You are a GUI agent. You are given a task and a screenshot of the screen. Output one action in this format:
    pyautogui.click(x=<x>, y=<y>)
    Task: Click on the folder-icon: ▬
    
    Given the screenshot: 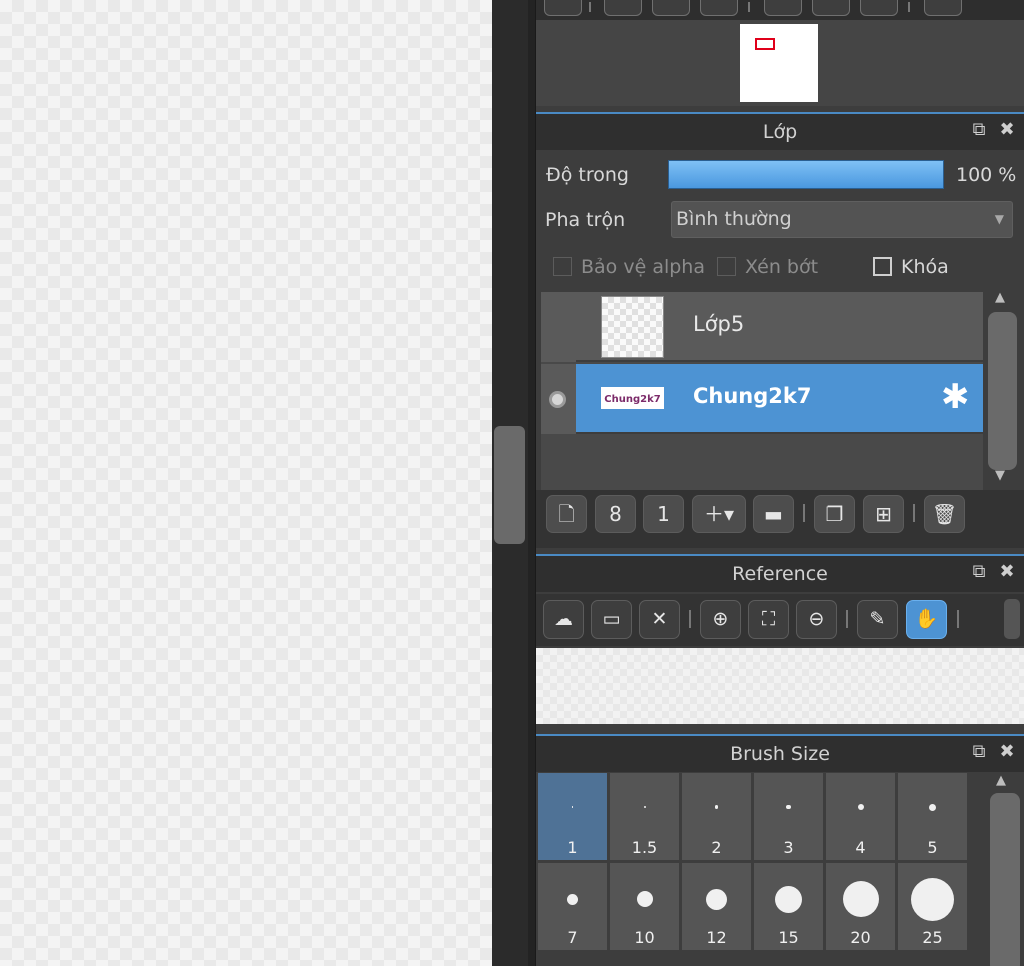 What is the action you would take?
    pyautogui.click(x=773, y=514)
    